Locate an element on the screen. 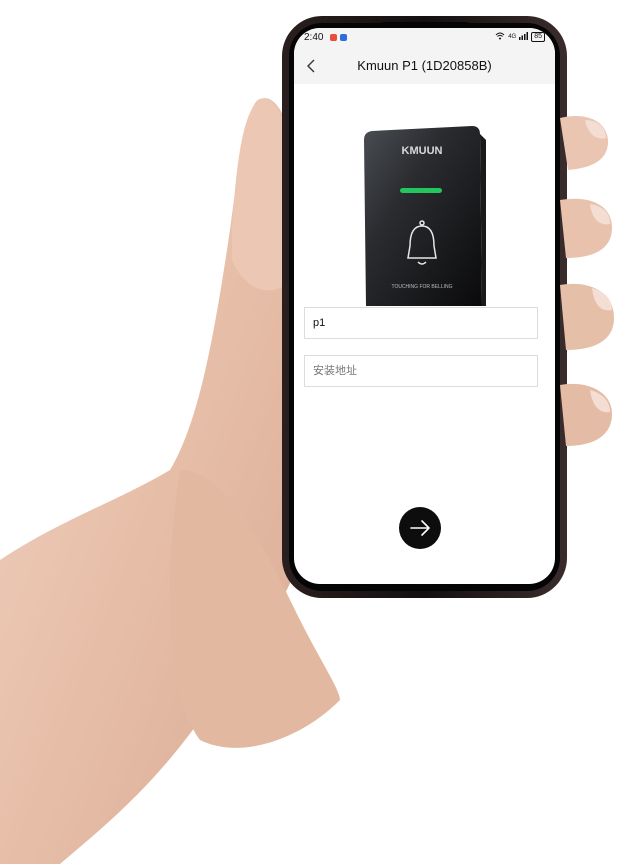  arrow-right-icon is located at coordinates (420, 528).